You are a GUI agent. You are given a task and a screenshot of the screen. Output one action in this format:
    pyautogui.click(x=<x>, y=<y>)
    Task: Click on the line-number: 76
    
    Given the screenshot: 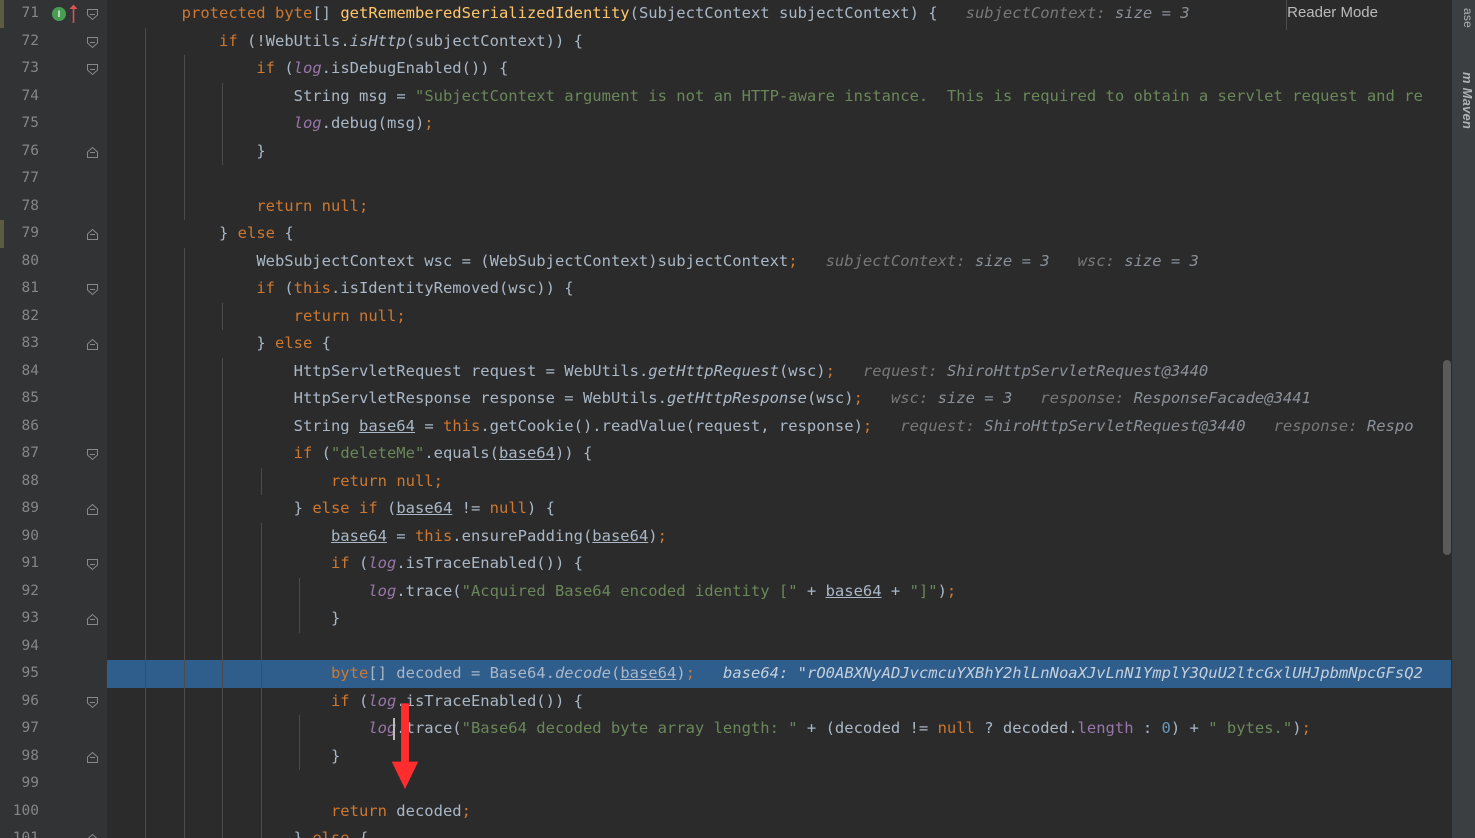 What is the action you would take?
    pyautogui.click(x=22, y=152)
    